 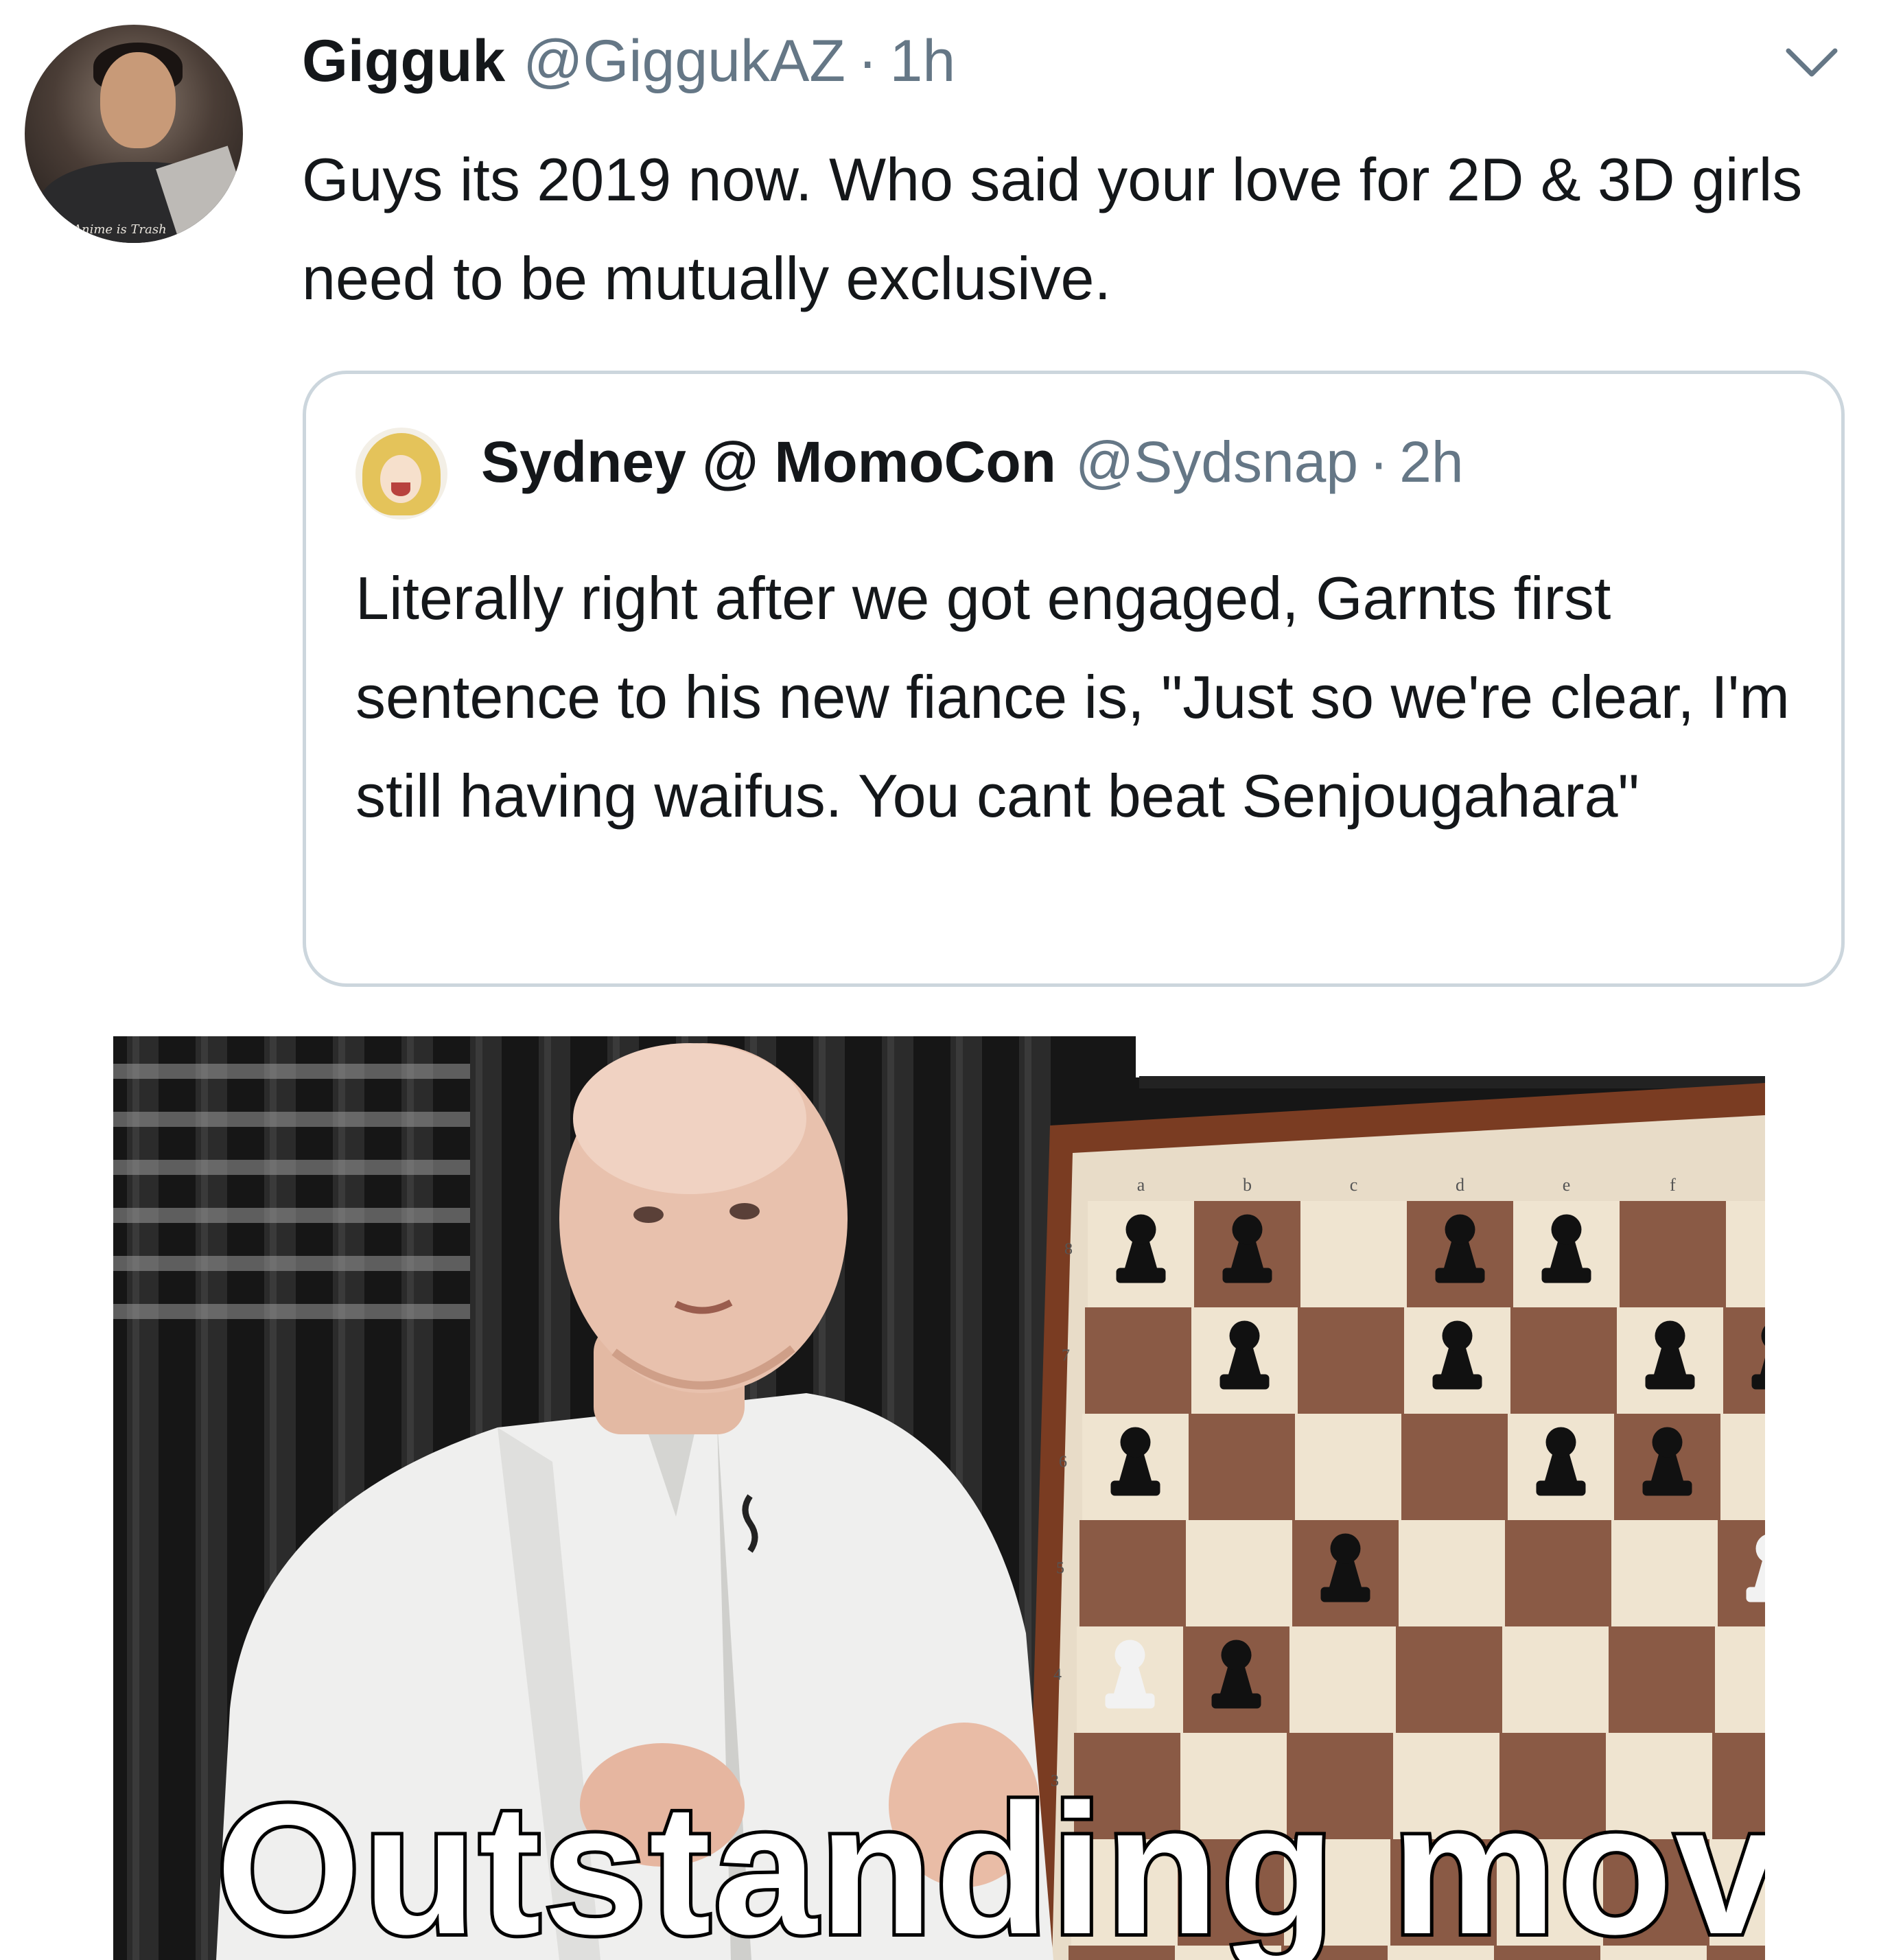 I want to click on quoted-tweet-header: Sydney @ MomoCon @Sydsnap · 2h, so click(x=972, y=462).